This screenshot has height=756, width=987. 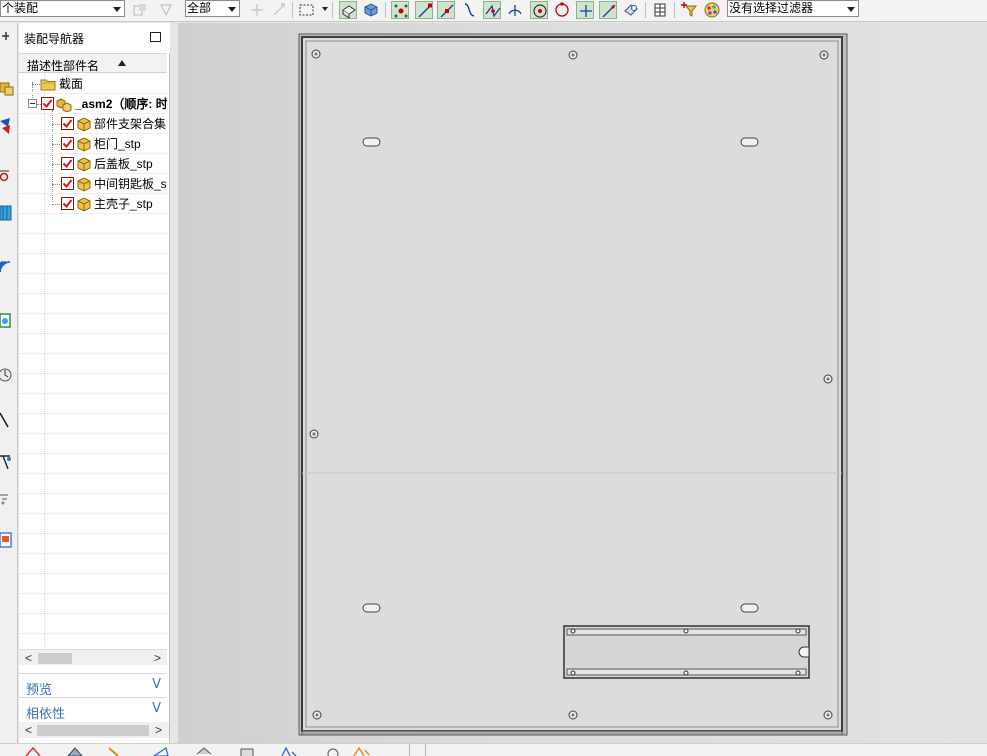 What do you see at coordinates (400, 10) in the screenshot?
I see `snap-existing-point-icon` at bounding box center [400, 10].